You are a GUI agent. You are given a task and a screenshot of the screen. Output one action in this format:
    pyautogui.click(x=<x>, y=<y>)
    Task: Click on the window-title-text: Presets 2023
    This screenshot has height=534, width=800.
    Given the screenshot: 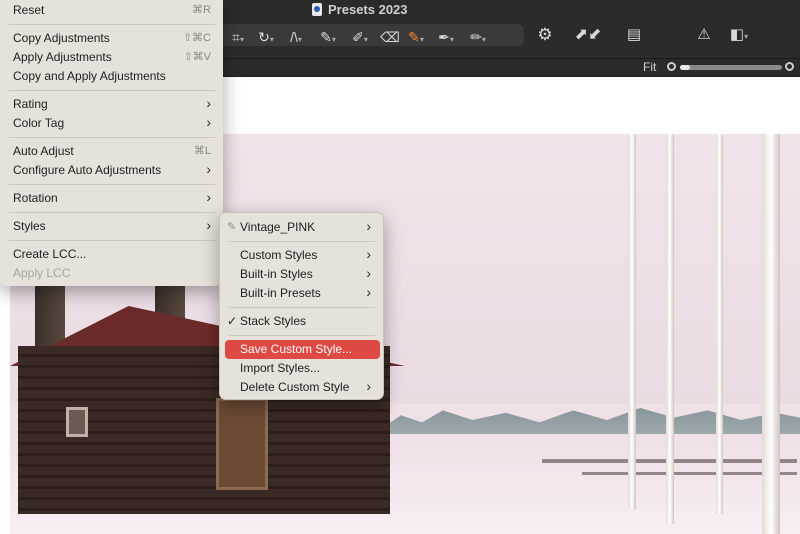 What is the action you would take?
    pyautogui.click(x=368, y=9)
    